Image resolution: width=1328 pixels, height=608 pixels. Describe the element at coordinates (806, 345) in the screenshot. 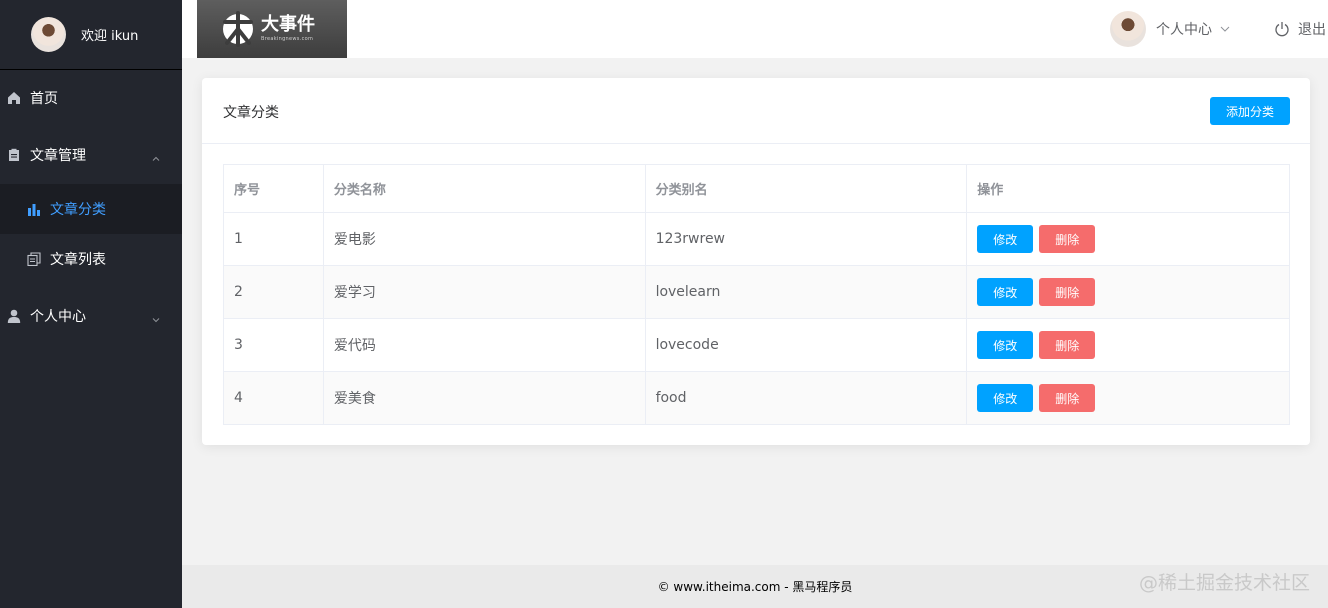

I see `cell-alias: lovecode` at that location.